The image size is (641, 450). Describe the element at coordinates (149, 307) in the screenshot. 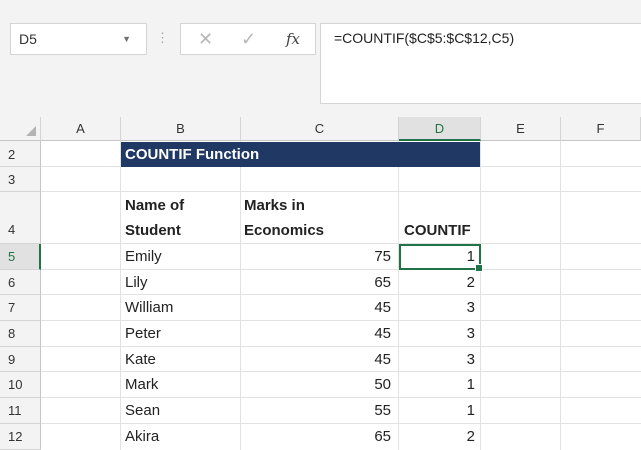

I see `student-name: William` at that location.